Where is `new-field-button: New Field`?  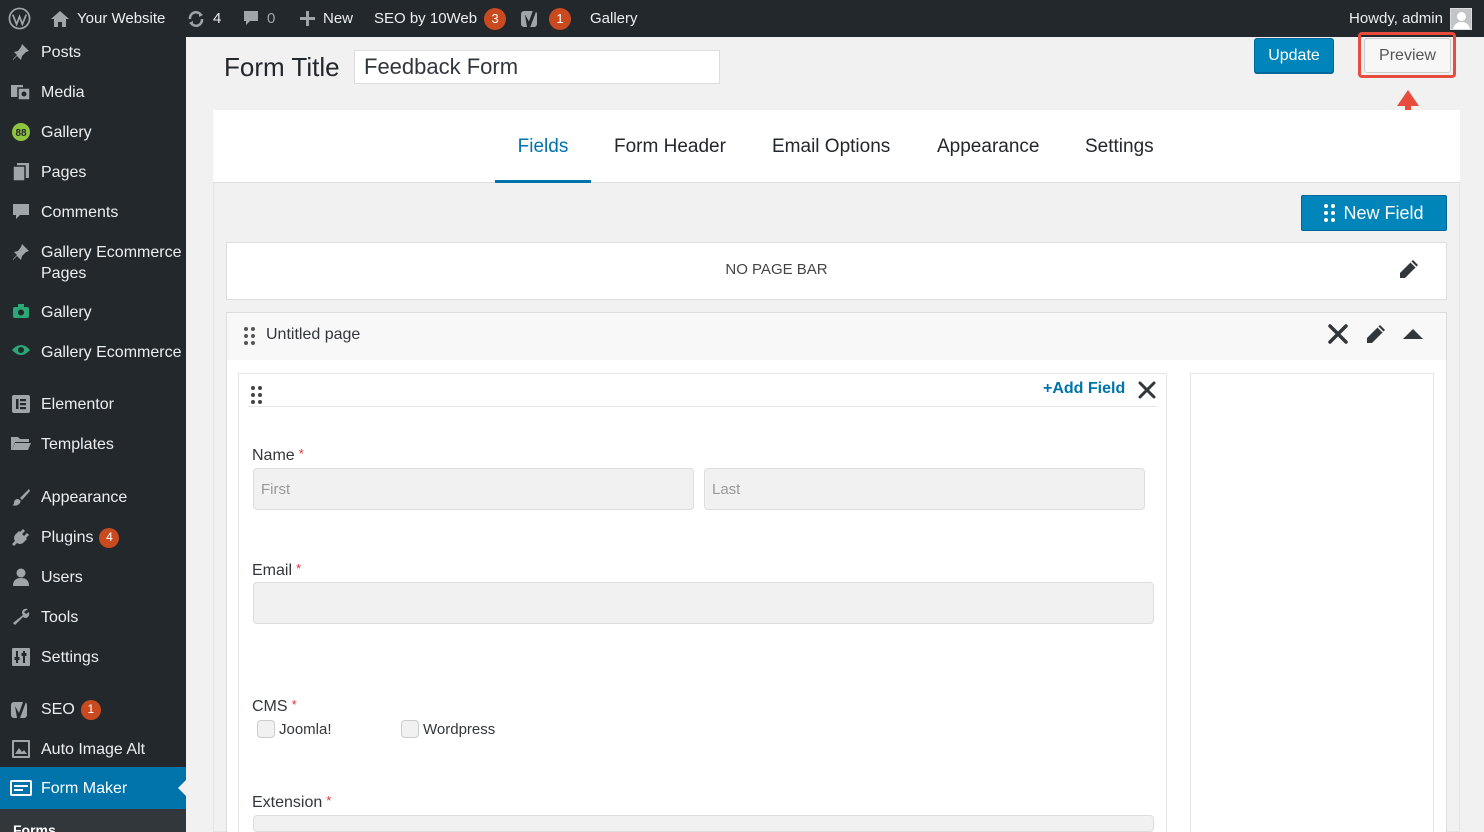 new-field-button: New Field is located at coordinates (1374, 213).